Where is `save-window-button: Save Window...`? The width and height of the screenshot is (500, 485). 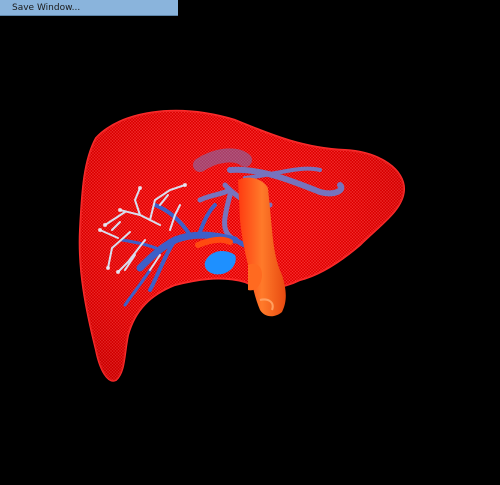
save-window-button: Save Window... is located at coordinates (89, 8).